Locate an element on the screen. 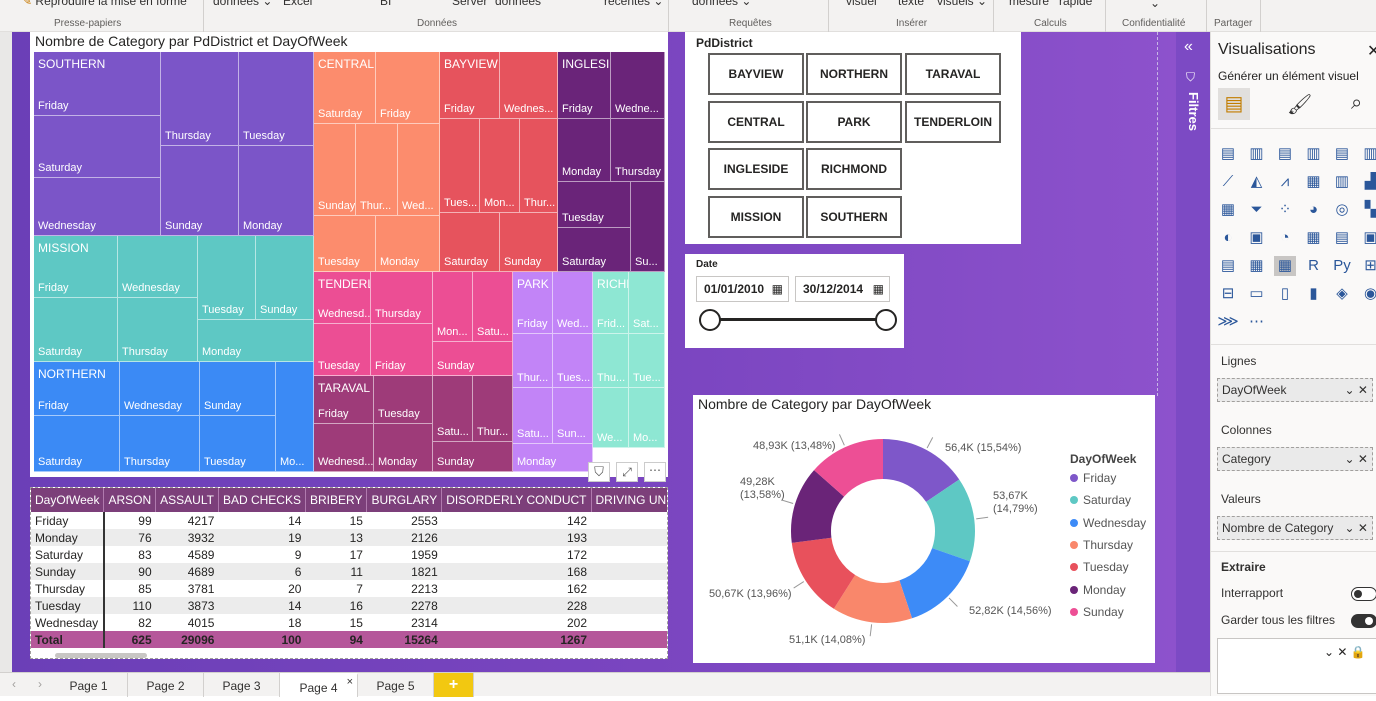  legend-item: Sunday is located at coordinates (1097, 612).